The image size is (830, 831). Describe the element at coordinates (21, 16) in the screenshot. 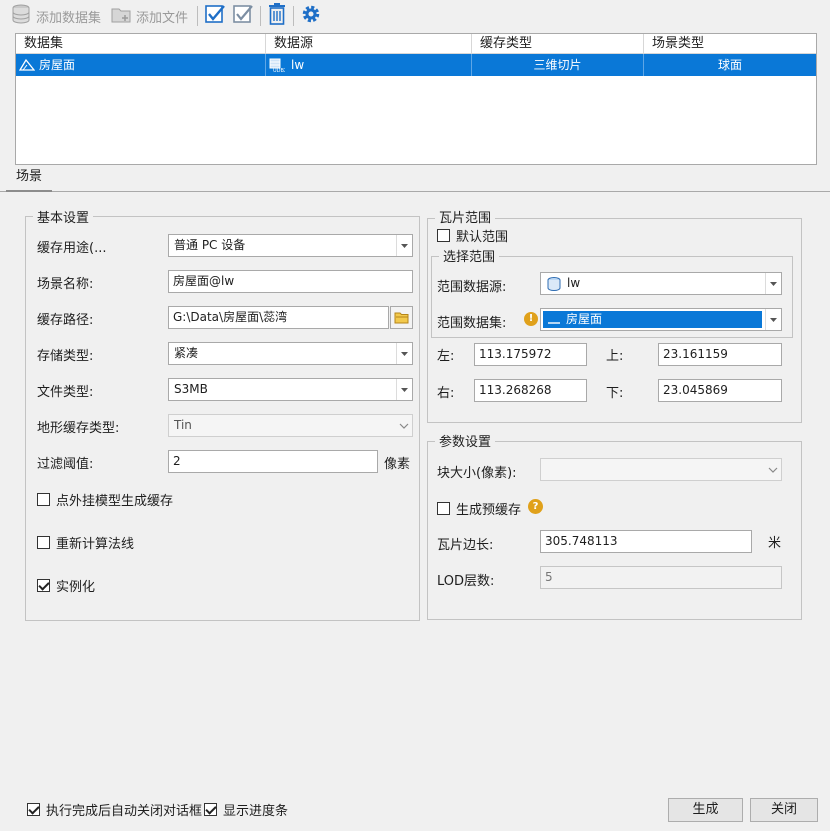

I see `database-icon` at that location.